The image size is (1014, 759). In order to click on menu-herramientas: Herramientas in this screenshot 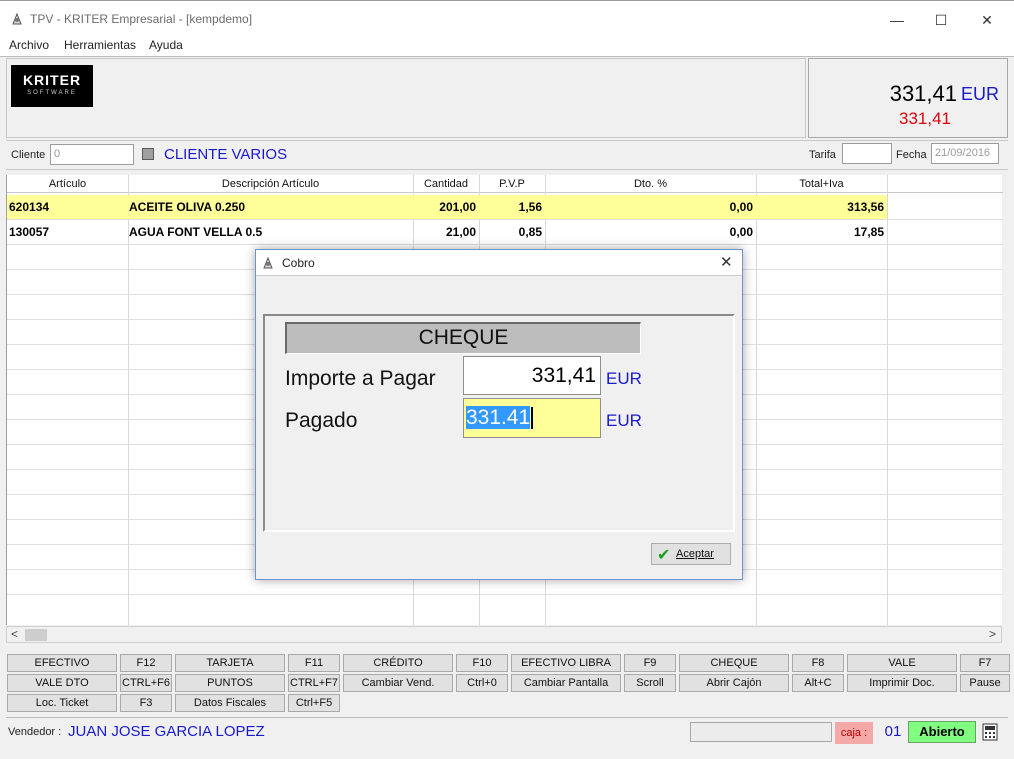, I will do `click(100, 45)`.